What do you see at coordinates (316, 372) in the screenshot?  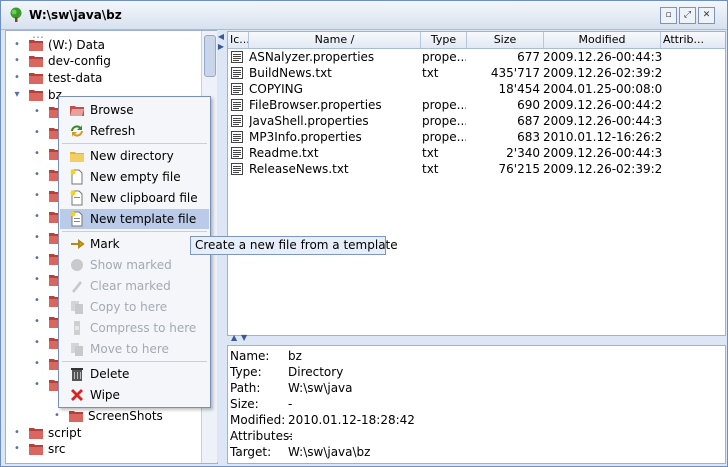 I see `detail-value: Directory` at bounding box center [316, 372].